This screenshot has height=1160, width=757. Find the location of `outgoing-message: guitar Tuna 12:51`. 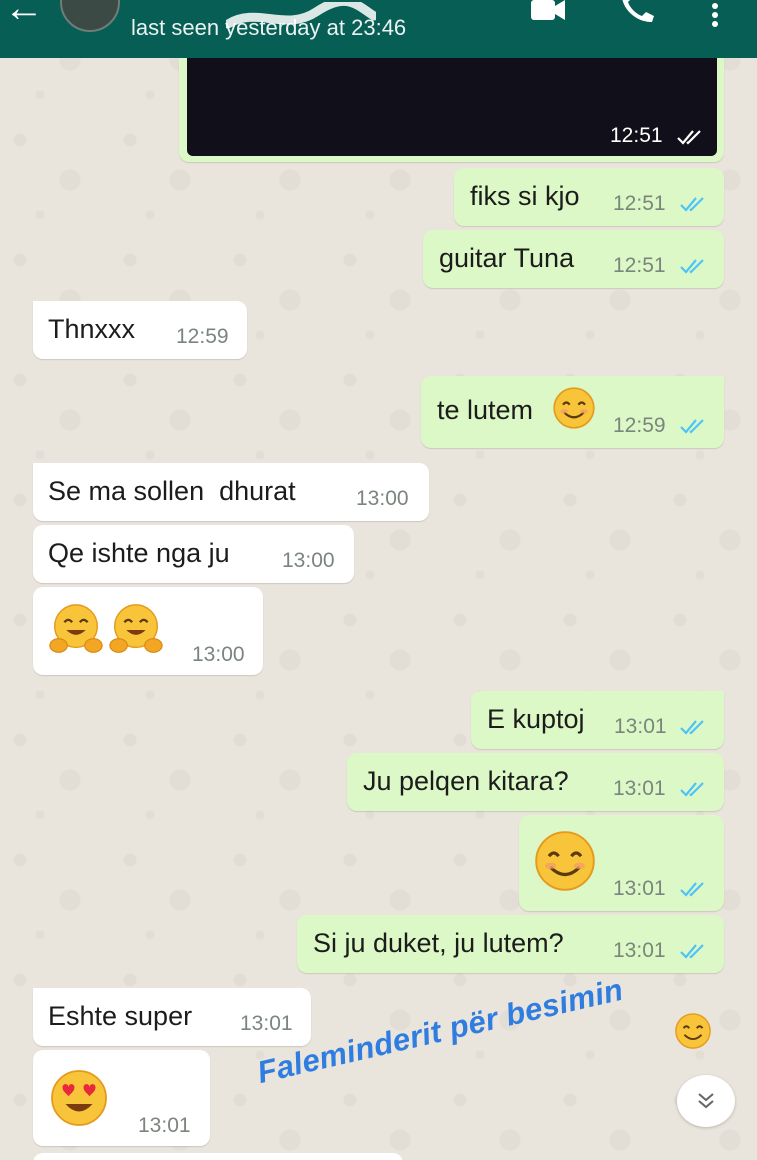

outgoing-message: guitar Tuna 12:51 is located at coordinates (573, 259).